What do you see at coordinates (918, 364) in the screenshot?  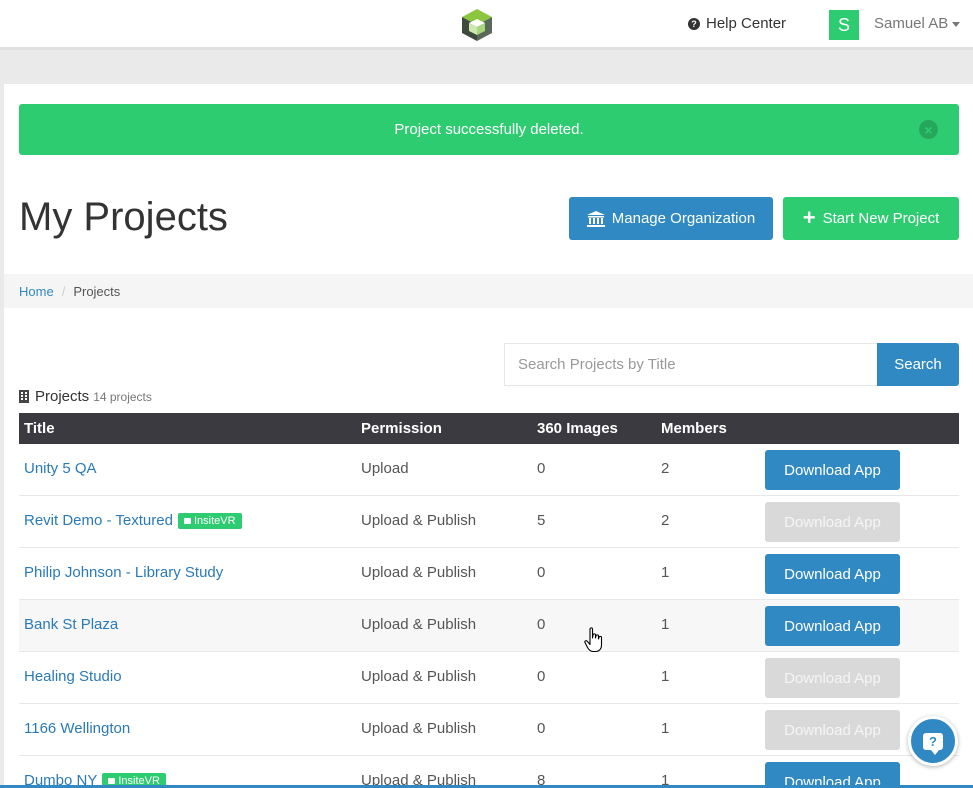 I see `search-button: Search` at bounding box center [918, 364].